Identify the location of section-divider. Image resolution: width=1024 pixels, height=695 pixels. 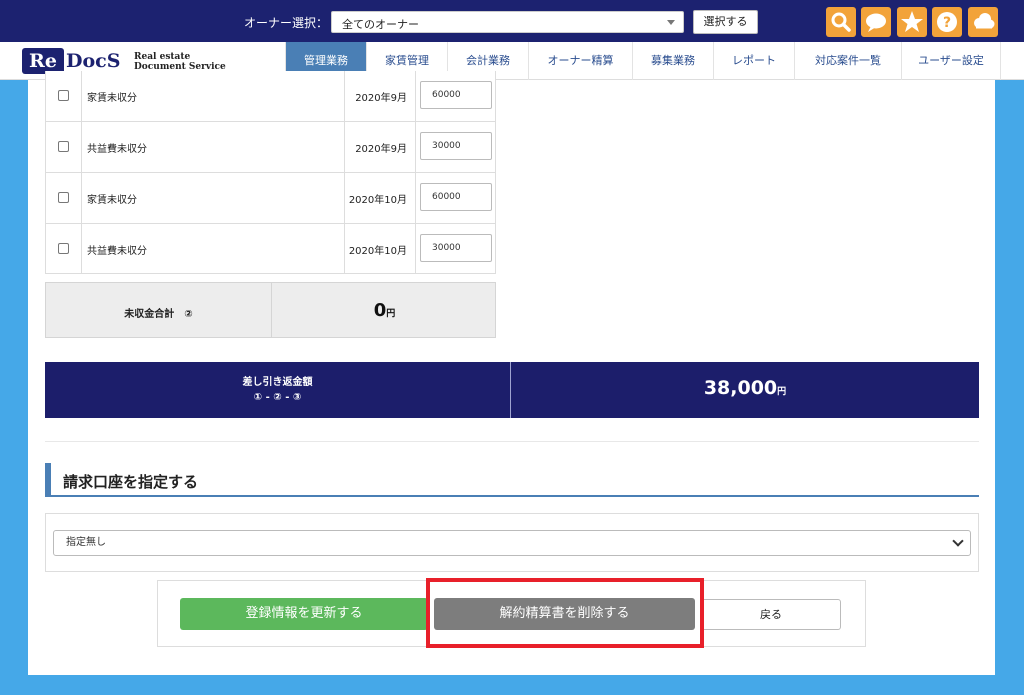
(512, 441).